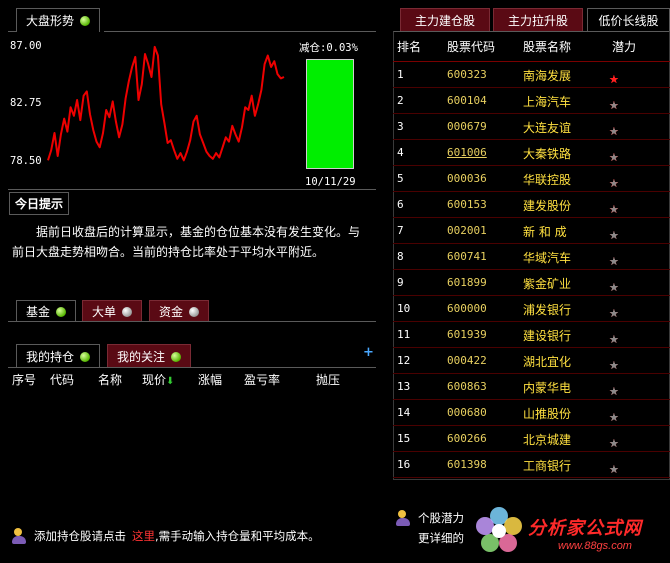 This screenshot has width=670, height=563. I want to click on table-row: 5 000036 华联控股 ★ ★ ★ ★ ★, so click(531, 179).